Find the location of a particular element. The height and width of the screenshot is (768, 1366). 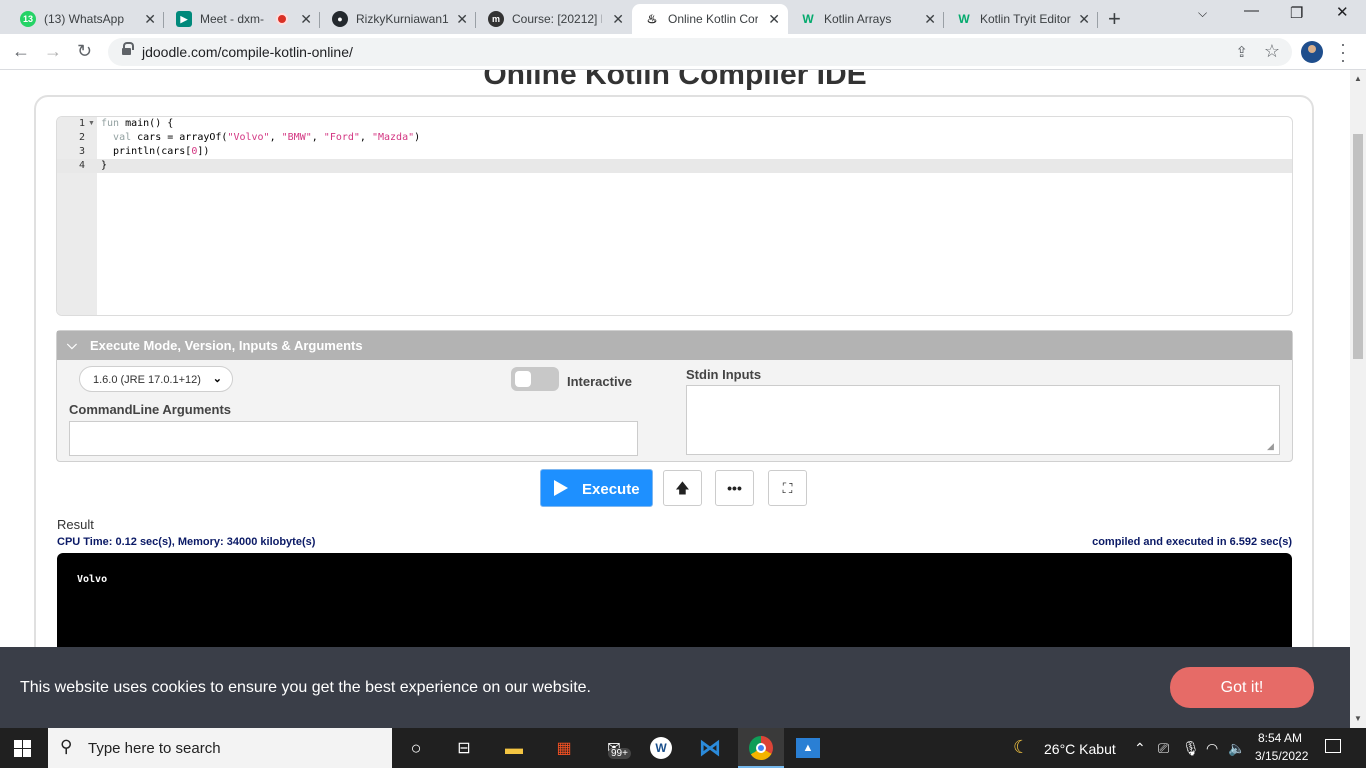

code-token: main() { is located at coordinates (149, 123).